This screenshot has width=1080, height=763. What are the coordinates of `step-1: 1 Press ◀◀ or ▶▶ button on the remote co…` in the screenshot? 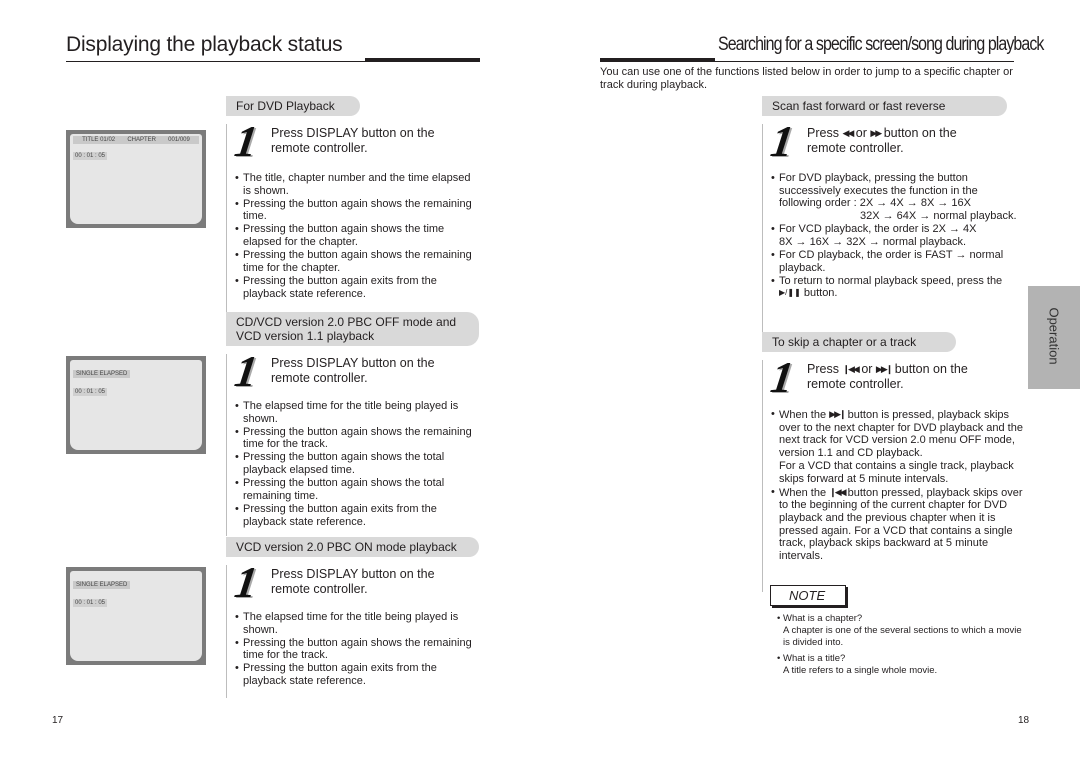 It's located at (894, 141).